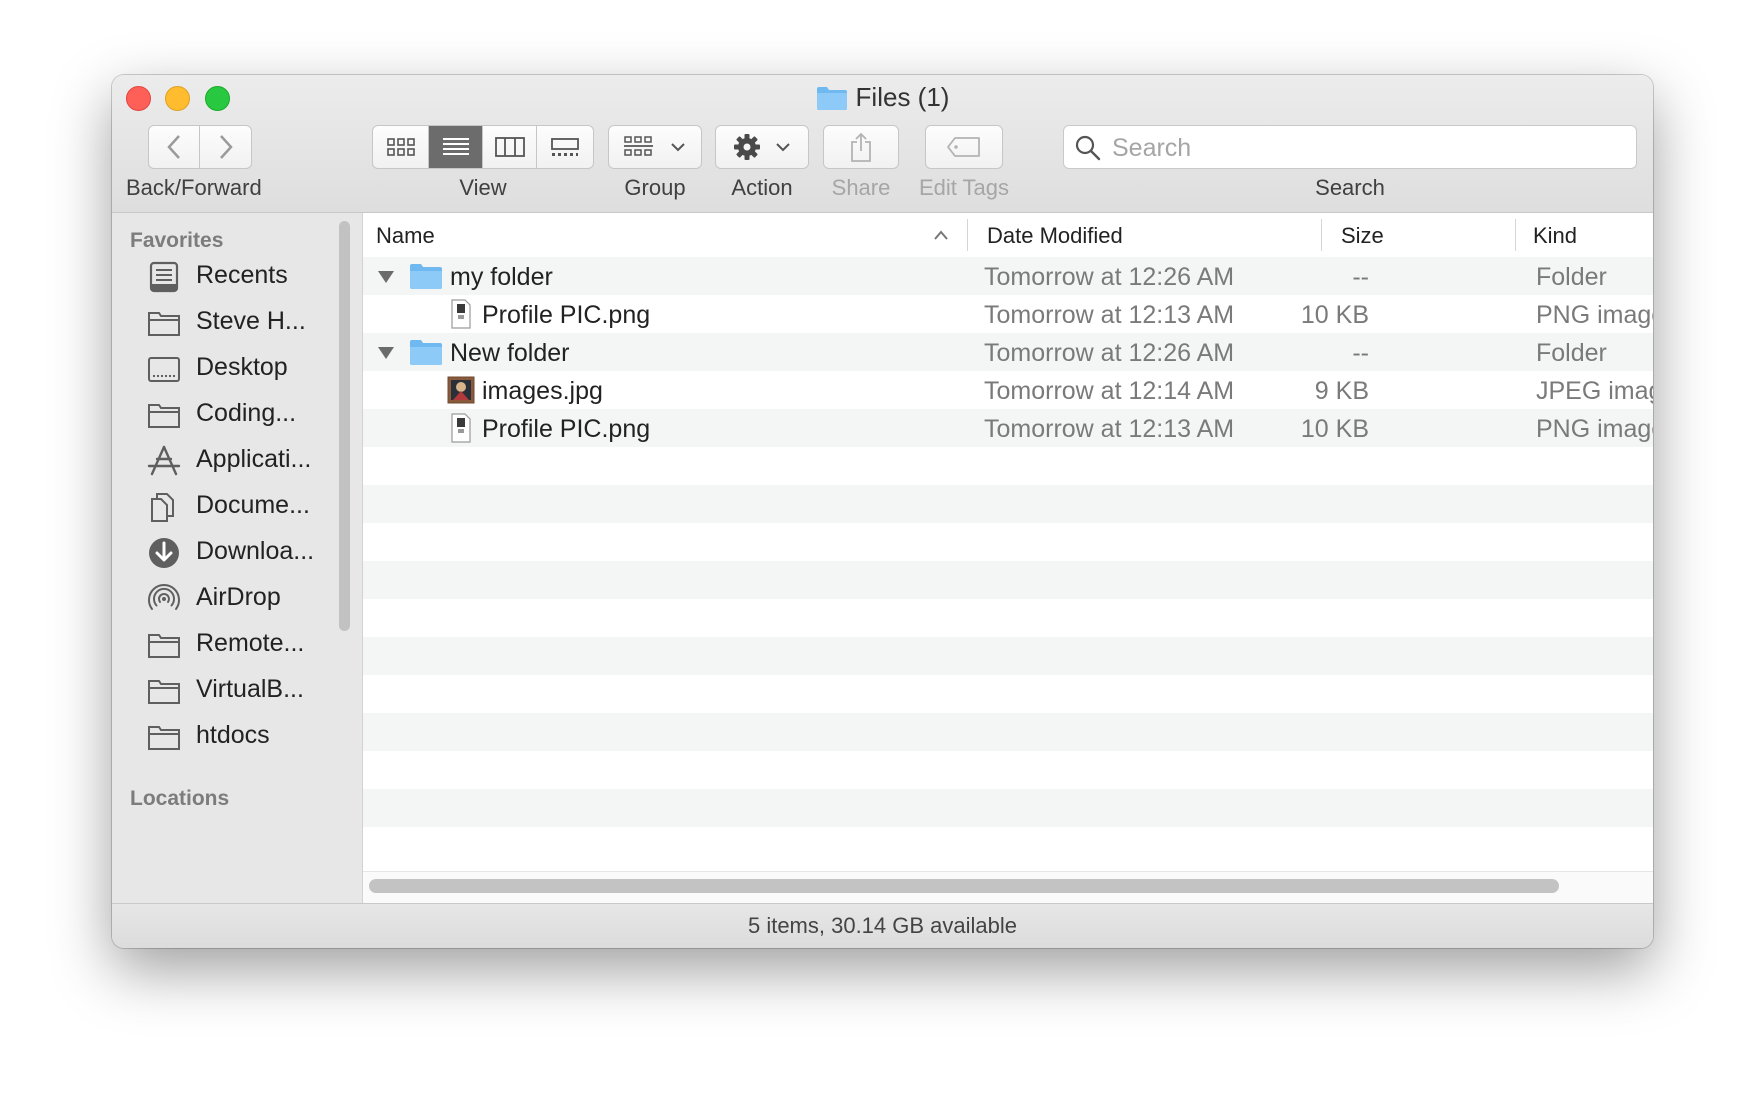  What do you see at coordinates (164, 553) in the screenshot?
I see `downloads-icon` at bounding box center [164, 553].